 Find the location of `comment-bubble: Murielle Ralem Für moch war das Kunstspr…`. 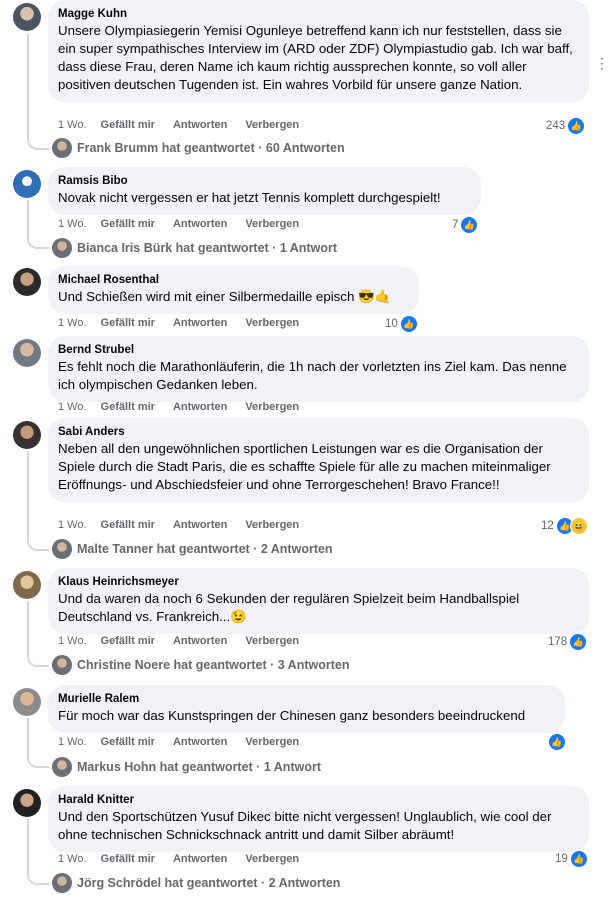

comment-bubble: Murielle Ralem Für moch war das Kunstspr… is located at coordinates (306, 709).